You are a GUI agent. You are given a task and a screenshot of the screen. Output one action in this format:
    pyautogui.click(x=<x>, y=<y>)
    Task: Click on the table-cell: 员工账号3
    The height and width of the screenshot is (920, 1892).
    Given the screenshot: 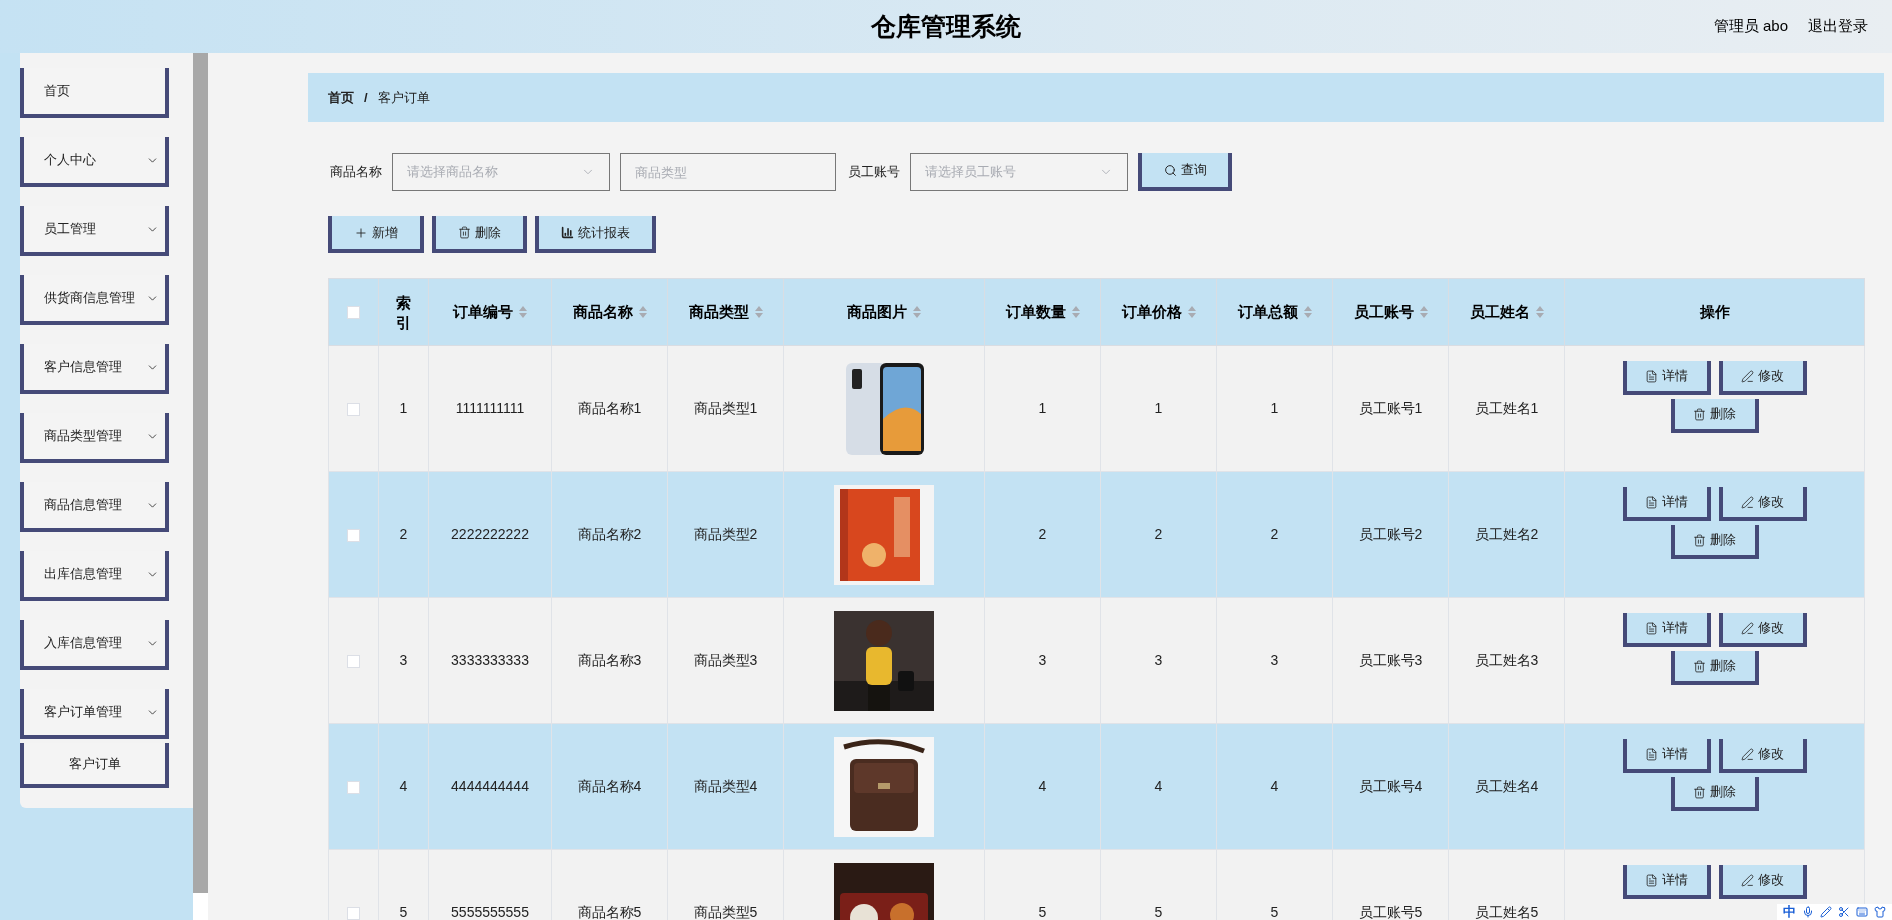 What is the action you would take?
    pyautogui.click(x=1390, y=660)
    